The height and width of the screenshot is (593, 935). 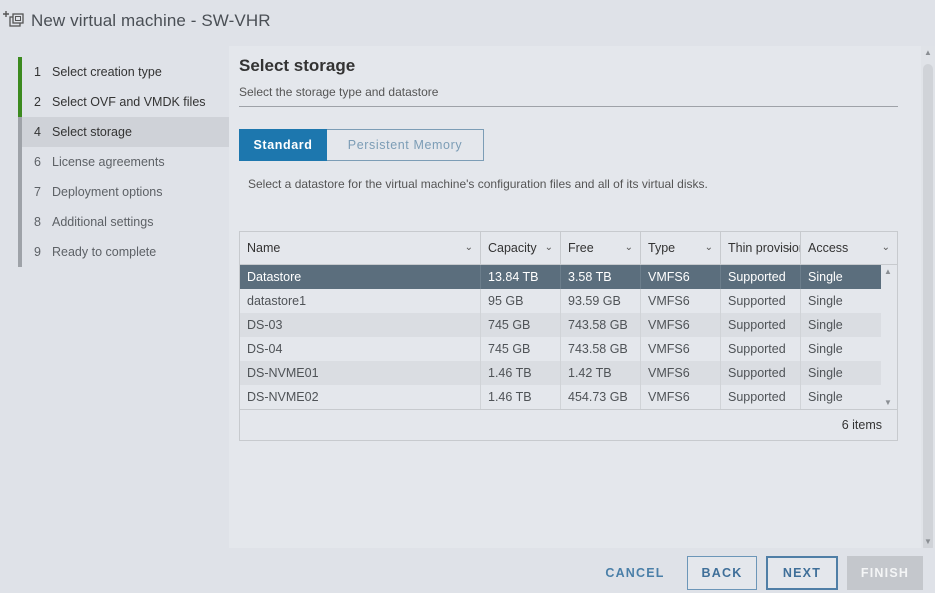 I want to click on cancel-button: CANCEL, so click(x=635, y=573).